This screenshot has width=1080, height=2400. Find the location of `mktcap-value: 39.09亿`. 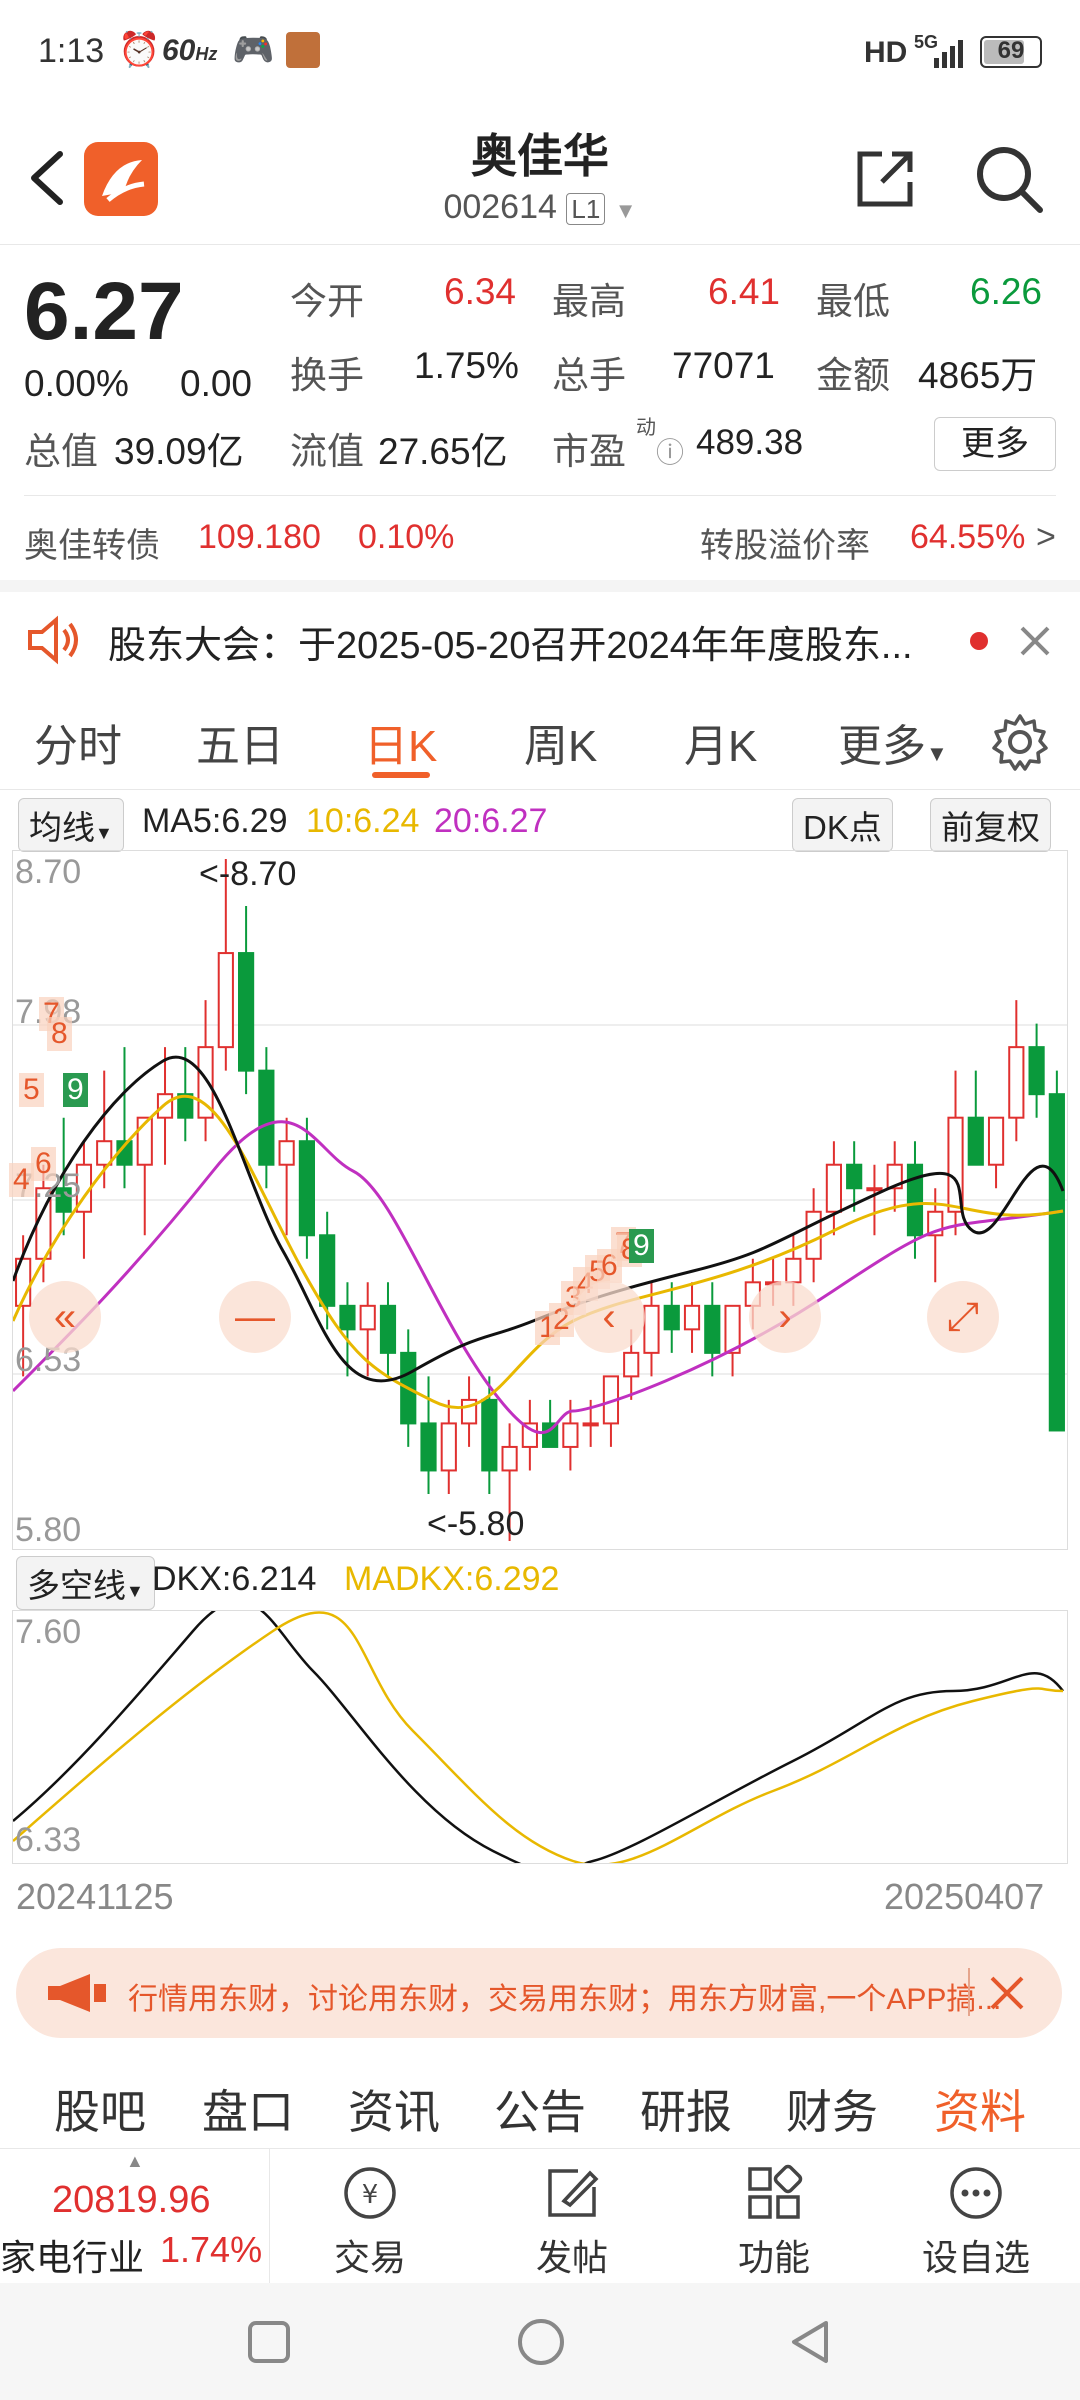

mktcap-value: 39.09亿 is located at coordinates (179, 451).